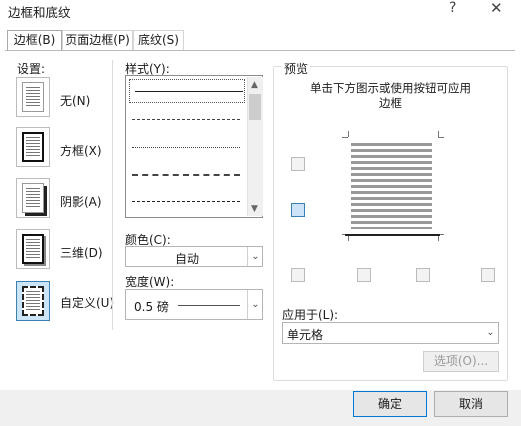 The width and height of the screenshot is (521, 426). I want to click on close-icon: ✕, so click(496, 8).